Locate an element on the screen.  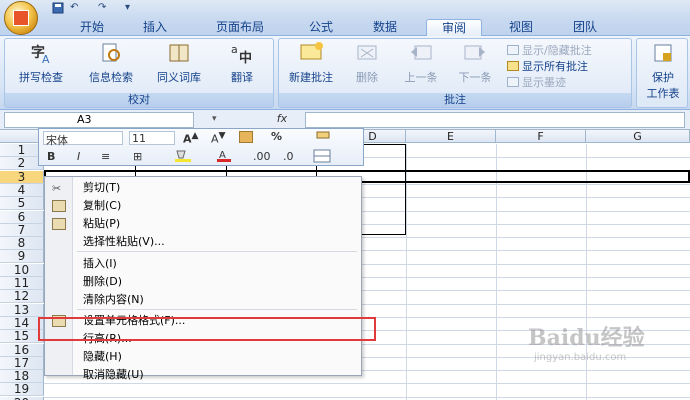
row-header-9: 9 is located at coordinates (22, 257).